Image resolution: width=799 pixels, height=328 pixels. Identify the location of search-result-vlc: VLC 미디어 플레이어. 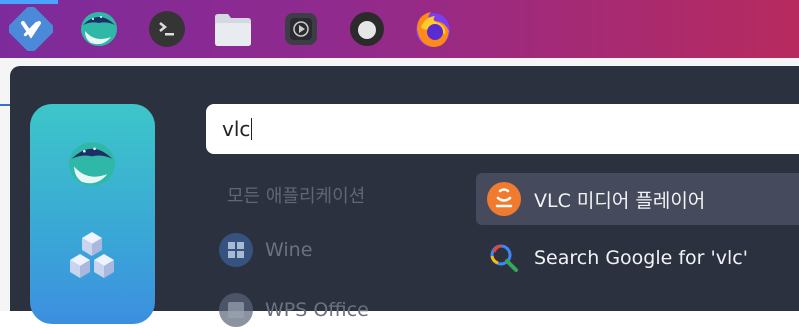
(637, 199).